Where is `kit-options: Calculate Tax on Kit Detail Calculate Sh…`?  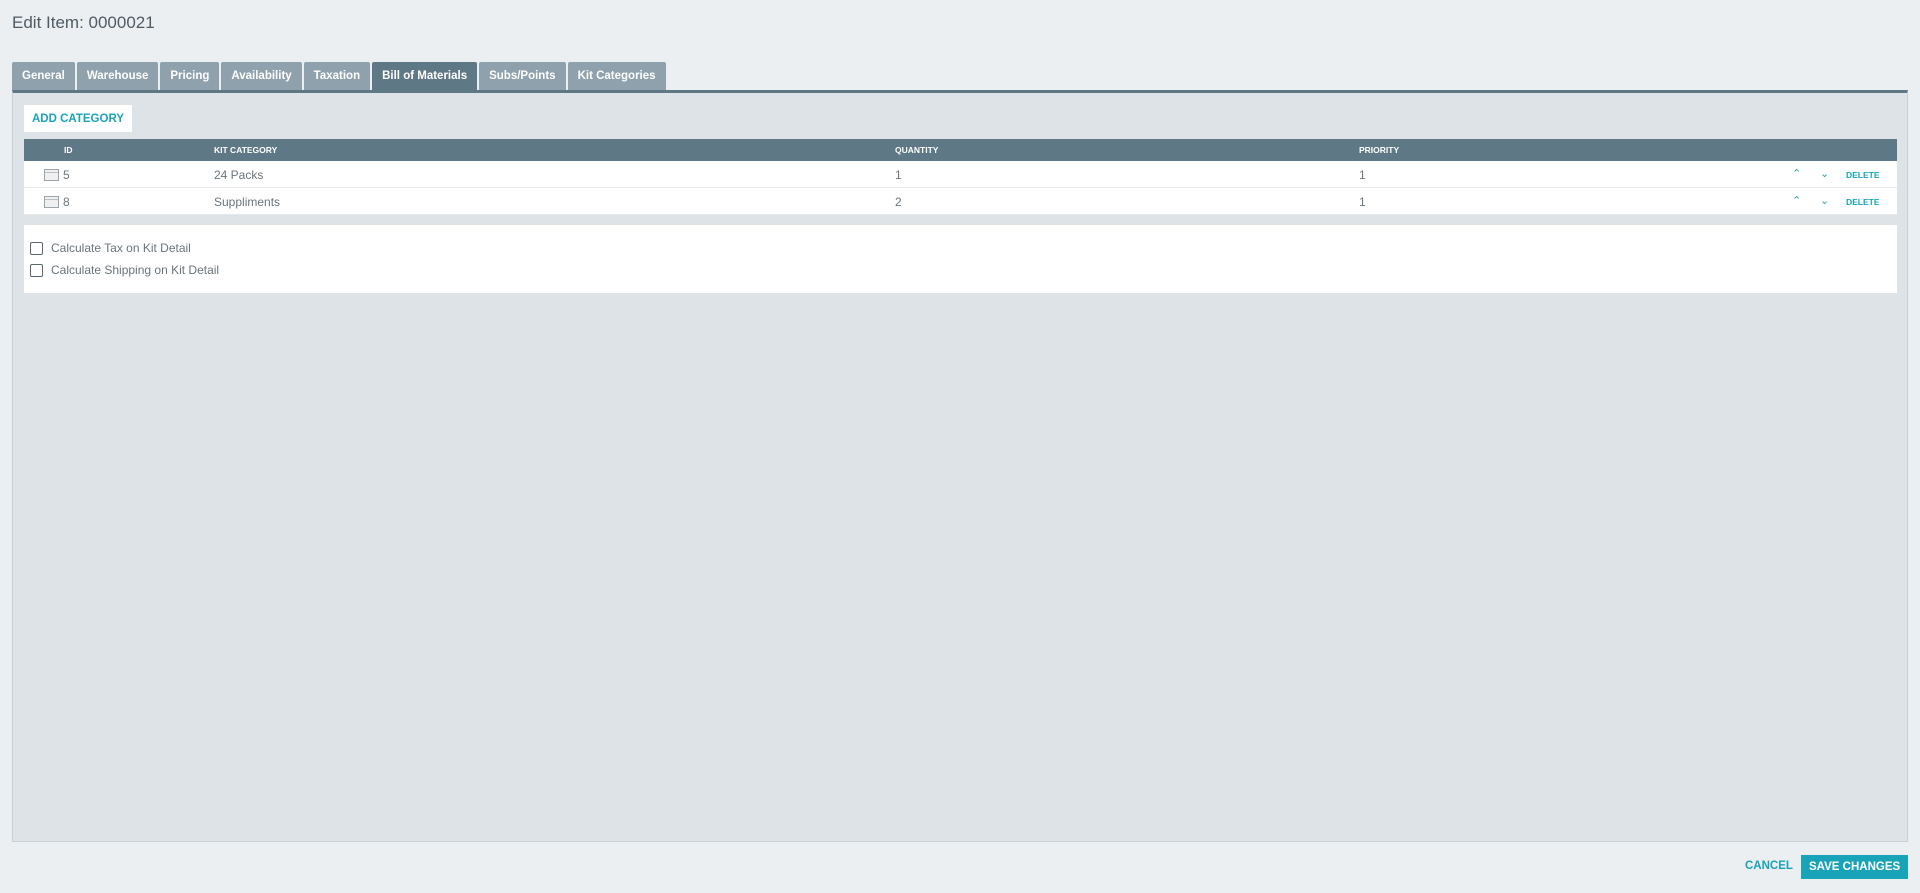 kit-options: Calculate Tax on Kit Detail Calculate Sh… is located at coordinates (960, 259).